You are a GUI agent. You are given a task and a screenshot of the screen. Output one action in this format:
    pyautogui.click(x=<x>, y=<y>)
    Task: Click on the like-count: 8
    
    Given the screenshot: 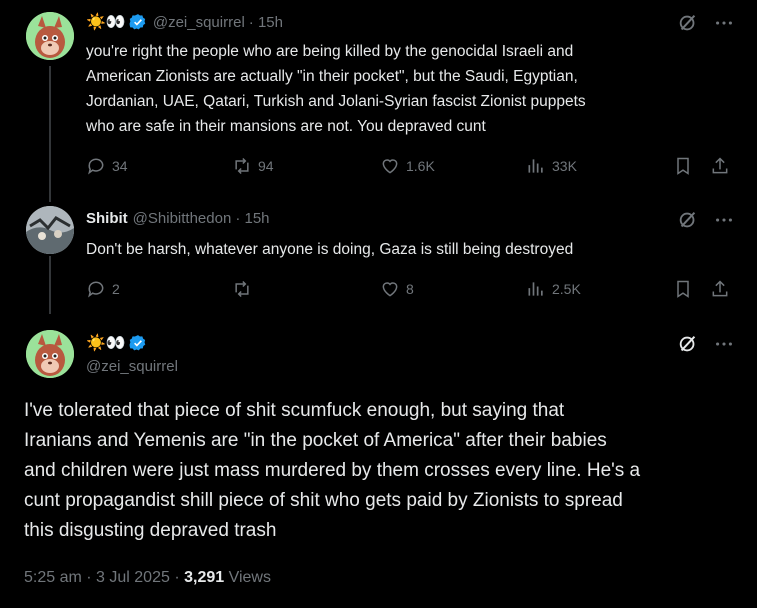 What is the action you would take?
    pyautogui.click(x=410, y=289)
    